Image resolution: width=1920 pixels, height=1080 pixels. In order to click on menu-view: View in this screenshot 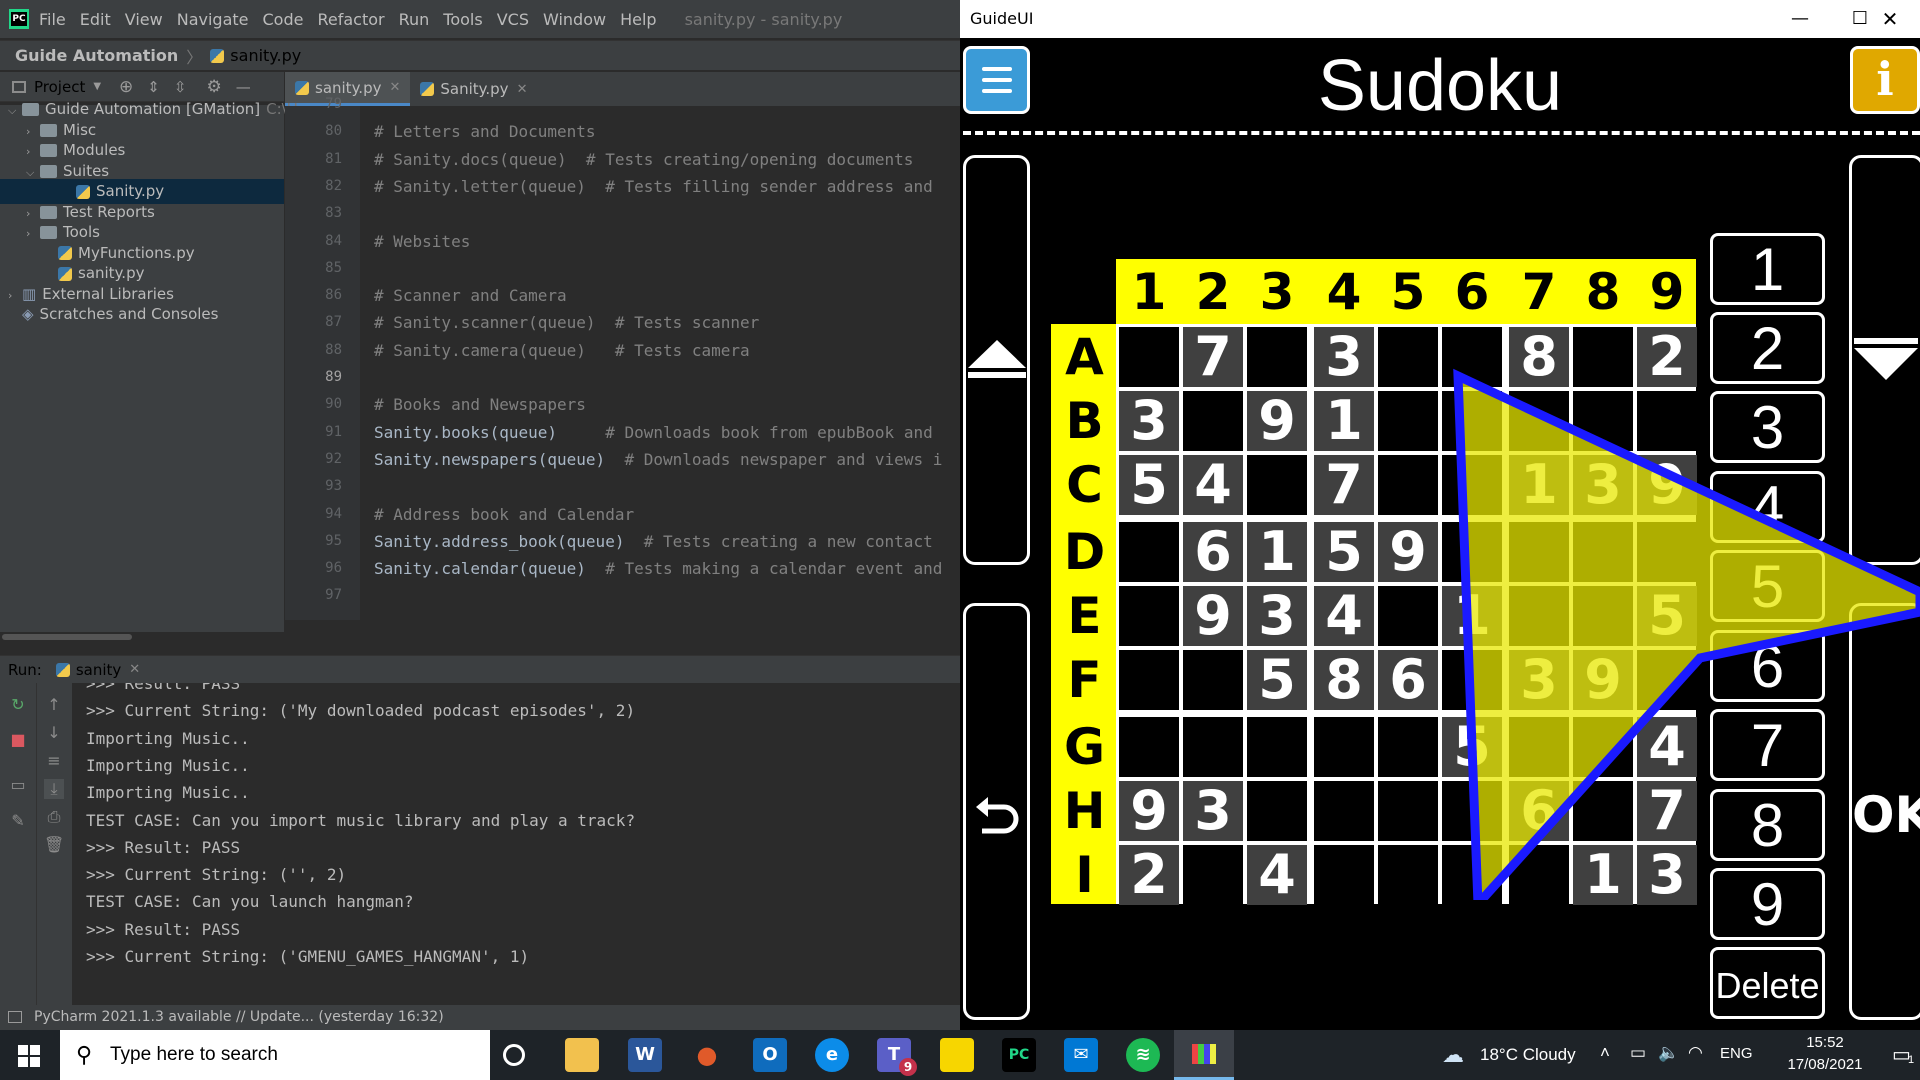, I will do `click(144, 19)`.